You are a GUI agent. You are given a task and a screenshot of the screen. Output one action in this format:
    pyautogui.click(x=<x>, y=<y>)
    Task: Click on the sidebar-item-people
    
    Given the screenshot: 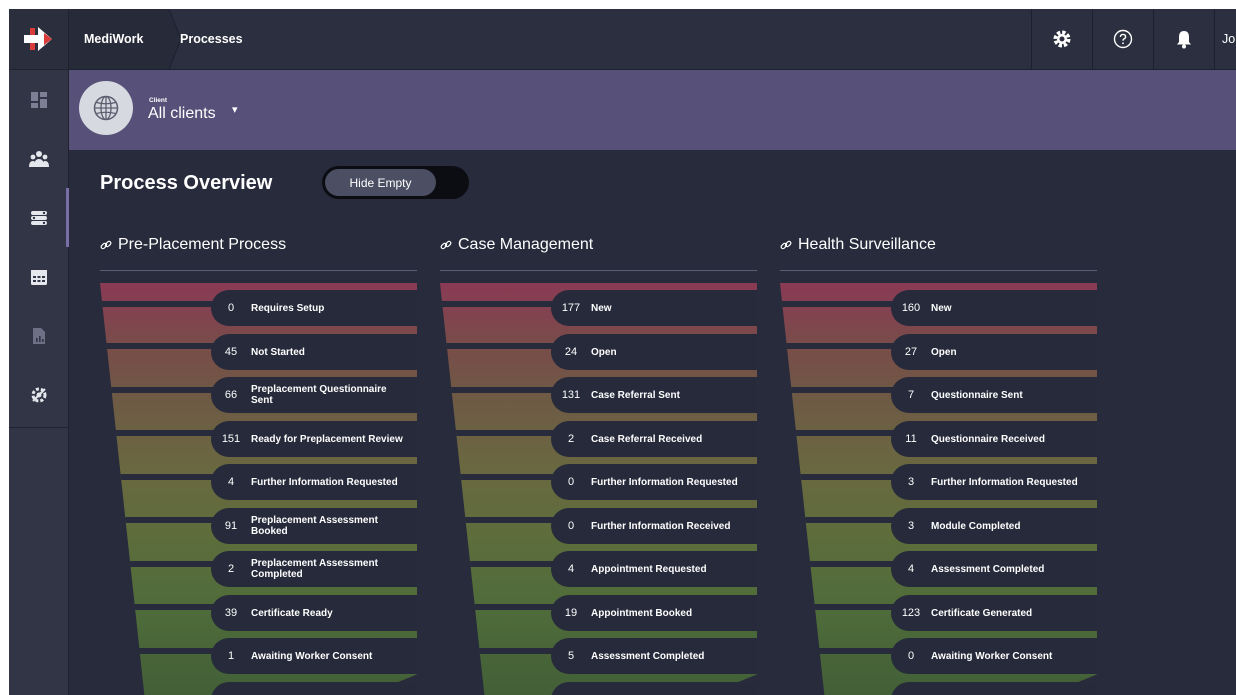 What is the action you would take?
    pyautogui.click(x=38, y=158)
    